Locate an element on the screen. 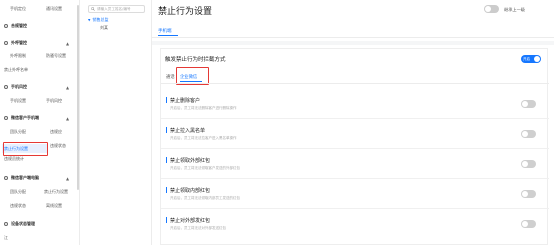 This screenshot has width=554, height=245. sidebar-item-violation-status-pc: 违规状态 is located at coordinates (18, 206).